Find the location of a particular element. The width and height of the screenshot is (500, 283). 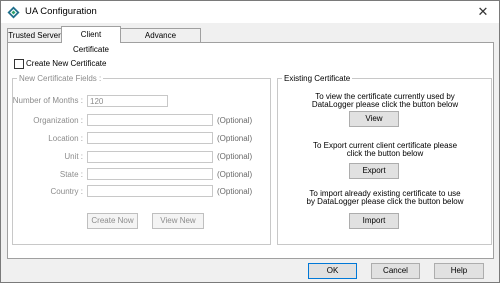

number-of-months-label: Number of Months : is located at coordinates (47, 100).